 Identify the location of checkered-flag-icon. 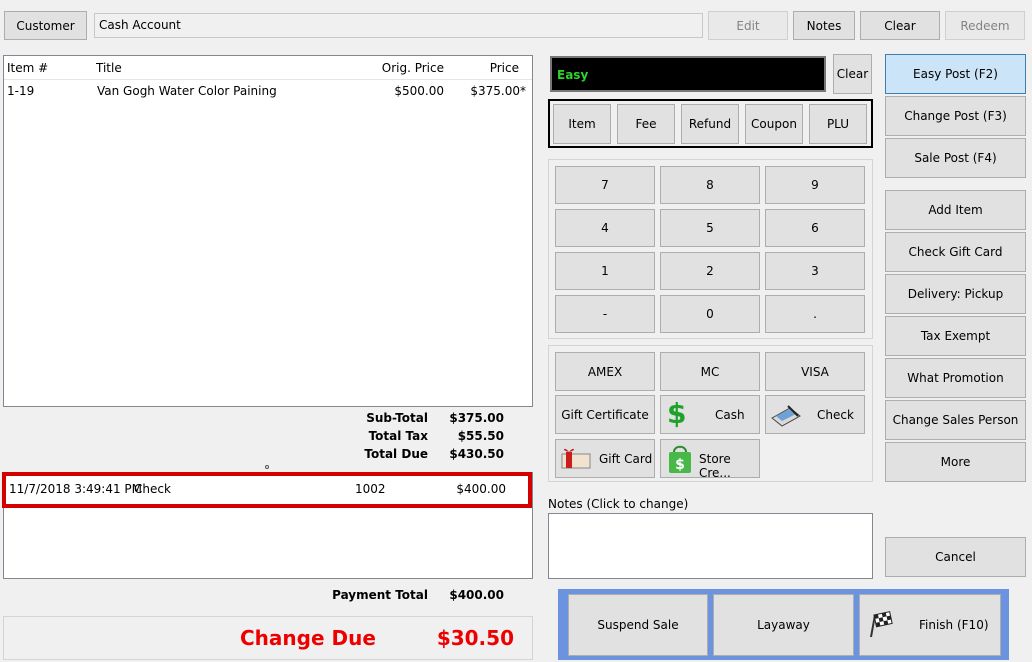
(879, 626).